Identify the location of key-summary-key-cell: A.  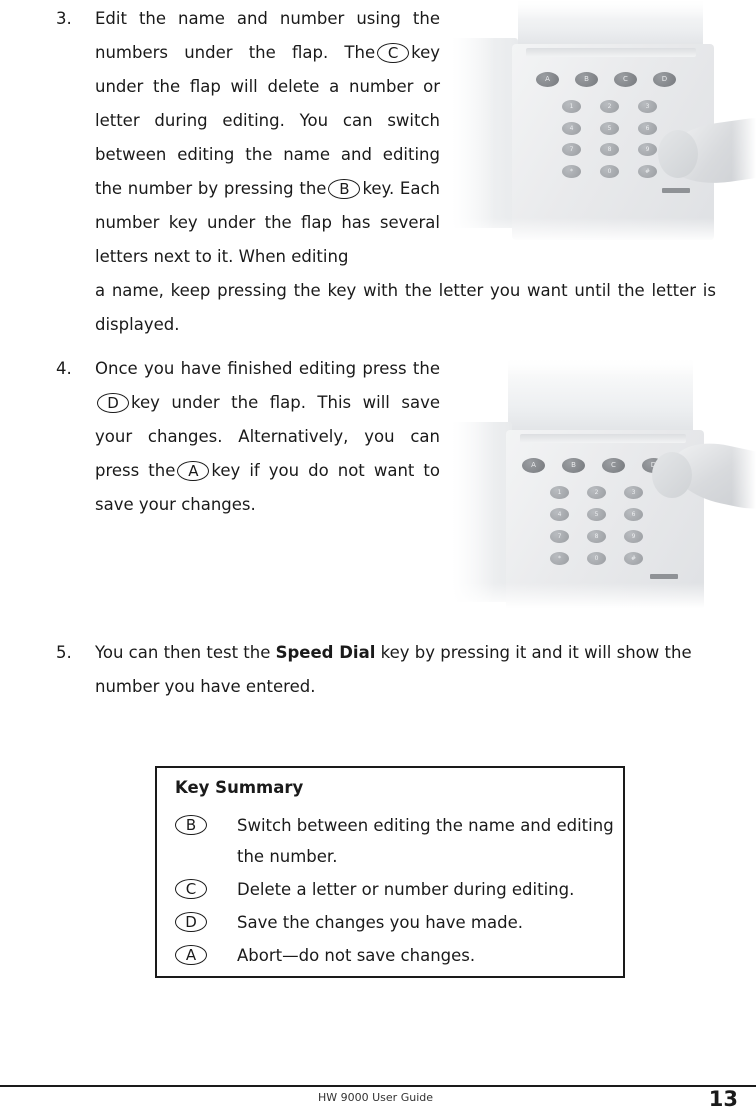
(205, 952).